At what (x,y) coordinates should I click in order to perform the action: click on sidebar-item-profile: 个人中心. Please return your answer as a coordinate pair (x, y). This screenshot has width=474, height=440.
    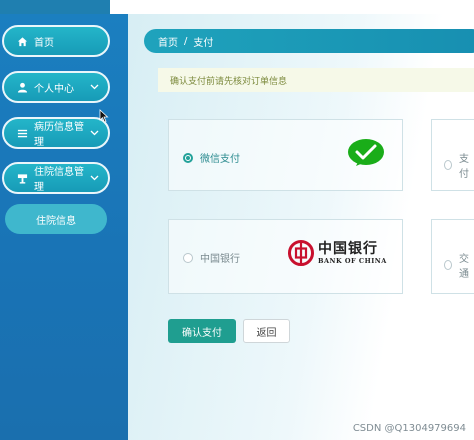
    Looking at the image, I should click on (56, 87).